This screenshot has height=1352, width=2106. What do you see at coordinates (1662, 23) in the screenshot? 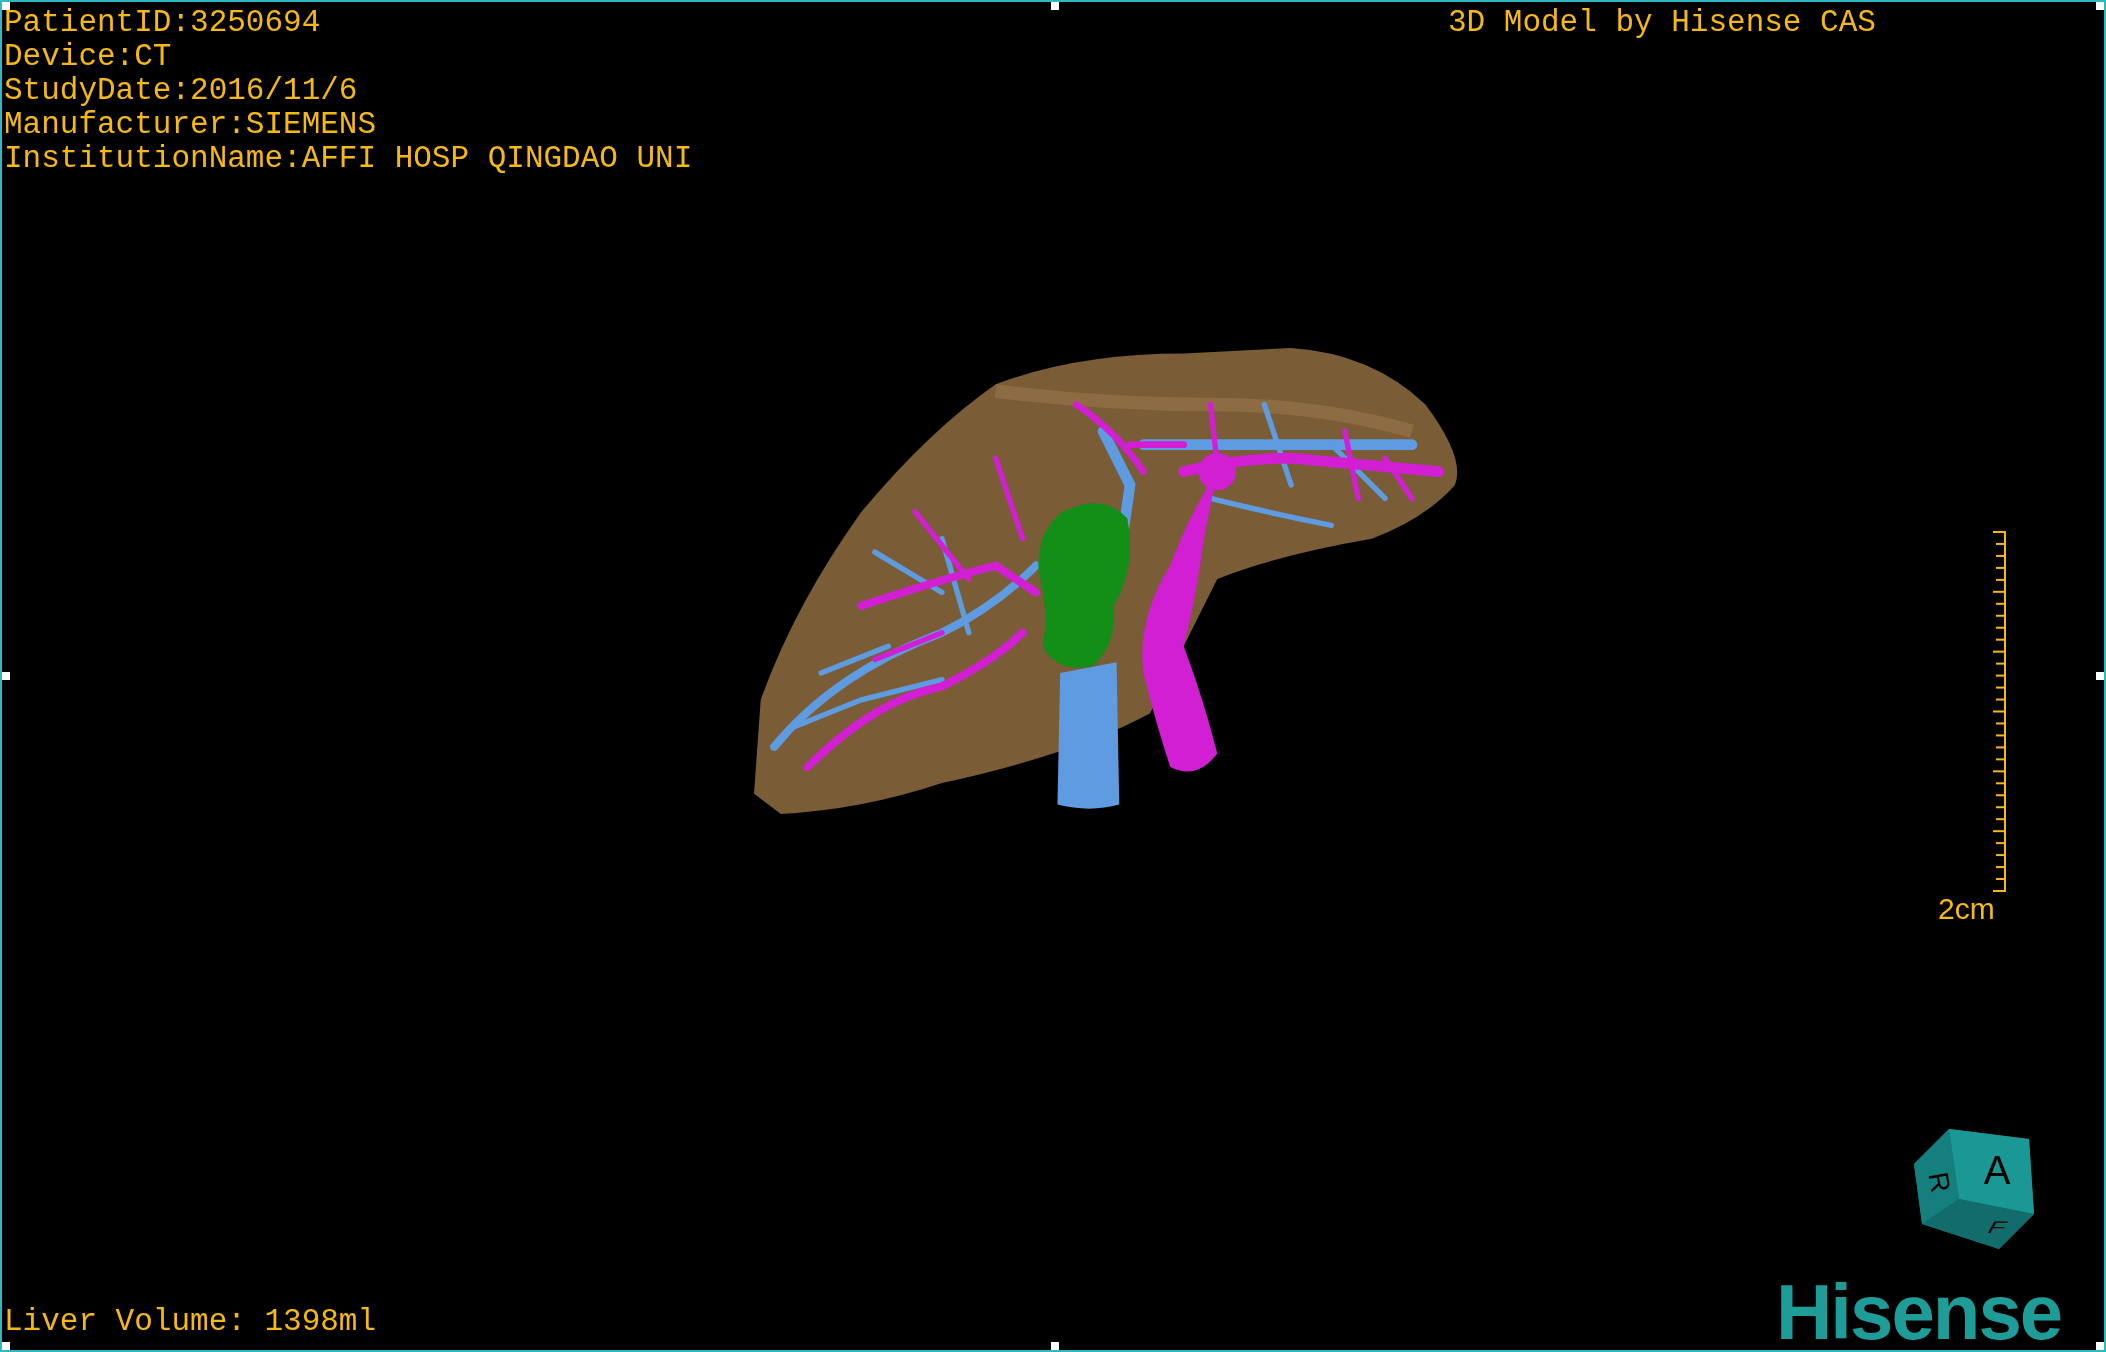
I see `credit-text: 3D Model by Hisense CAS` at bounding box center [1662, 23].